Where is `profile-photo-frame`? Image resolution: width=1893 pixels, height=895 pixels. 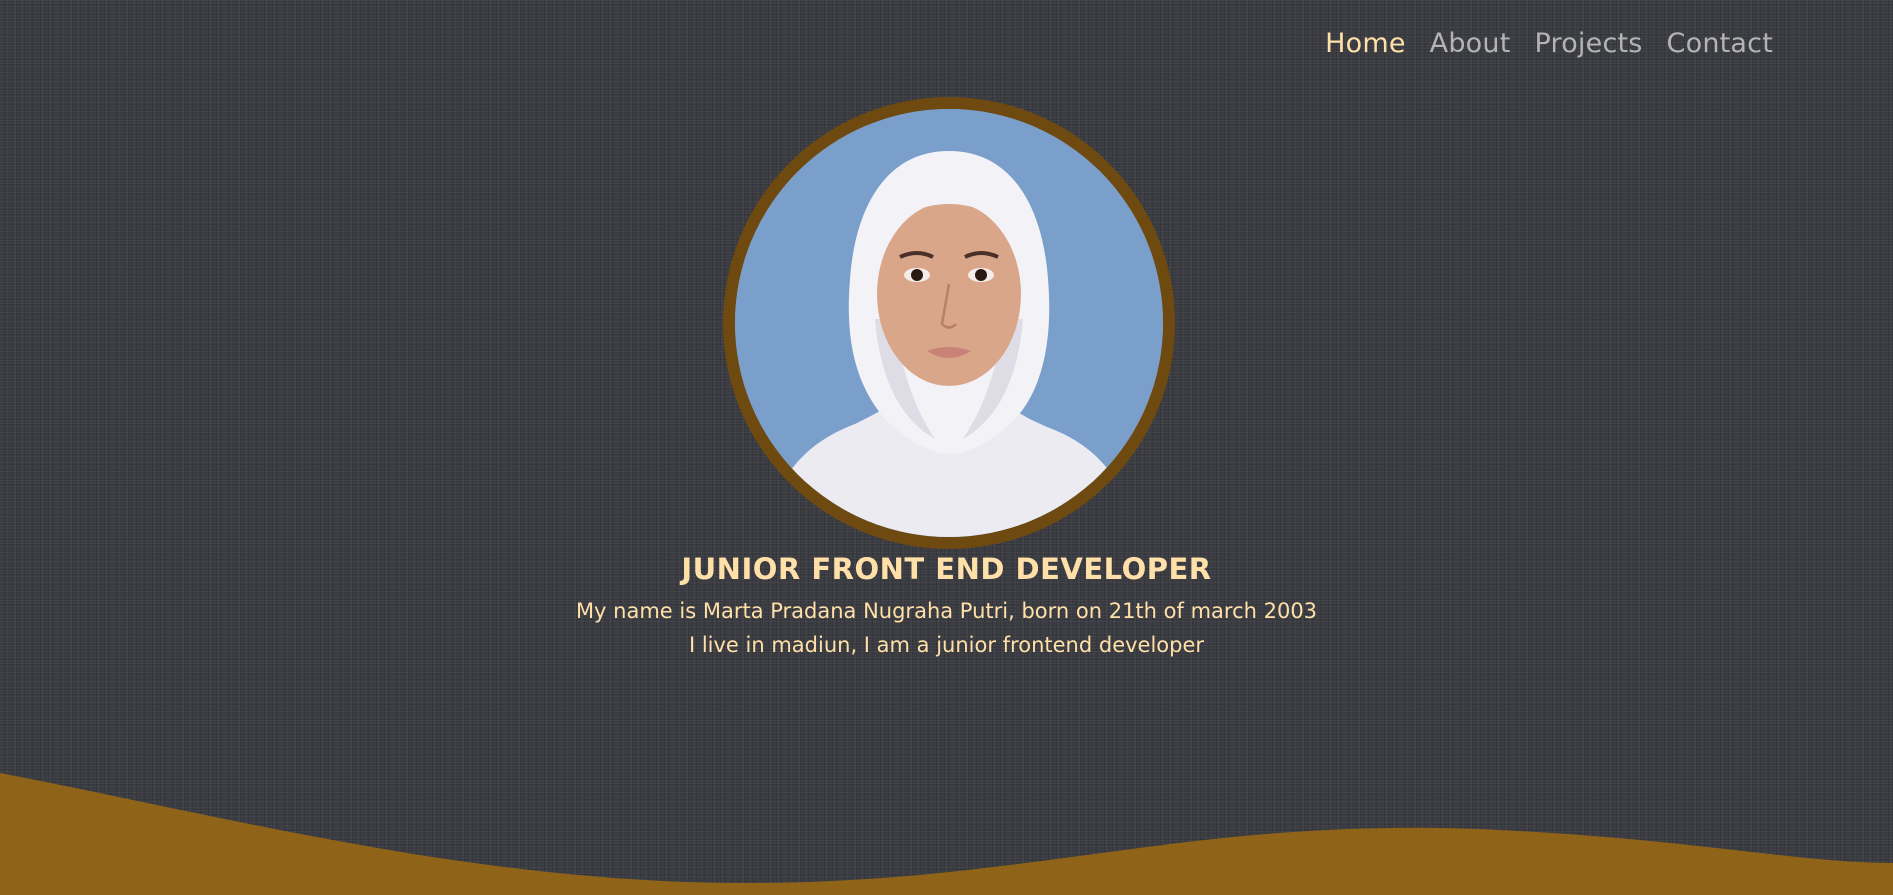 profile-photo-frame is located at coordinates (949, 323).